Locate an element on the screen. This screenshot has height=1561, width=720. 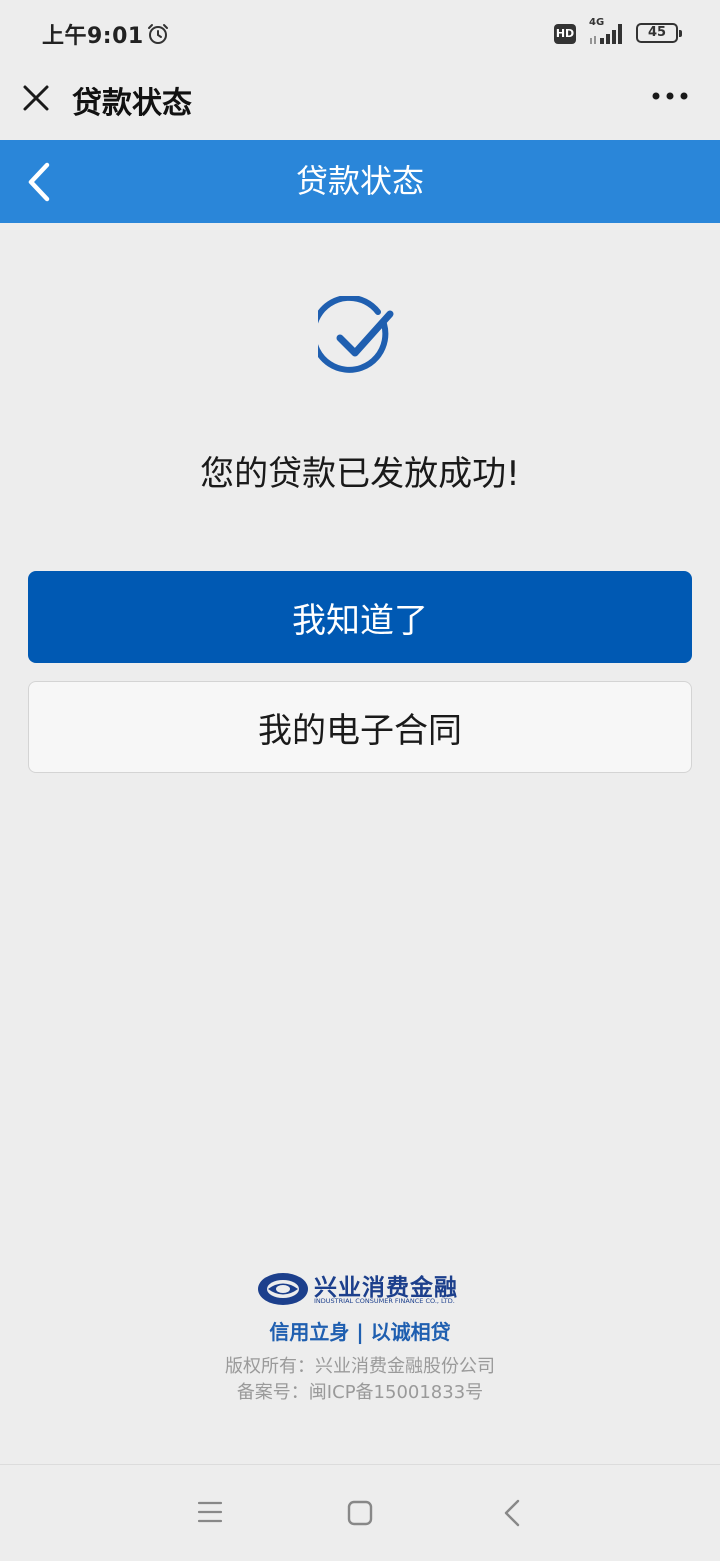
back-icon is located at coordinates (40, 182).